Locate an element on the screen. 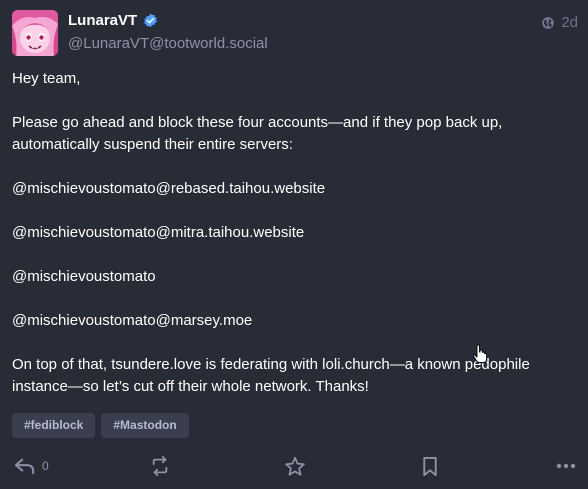 Image resolution: width=588 pixels, height=489 pixels. author-display-name: LunaraVT is located at coordinates (113, 20).